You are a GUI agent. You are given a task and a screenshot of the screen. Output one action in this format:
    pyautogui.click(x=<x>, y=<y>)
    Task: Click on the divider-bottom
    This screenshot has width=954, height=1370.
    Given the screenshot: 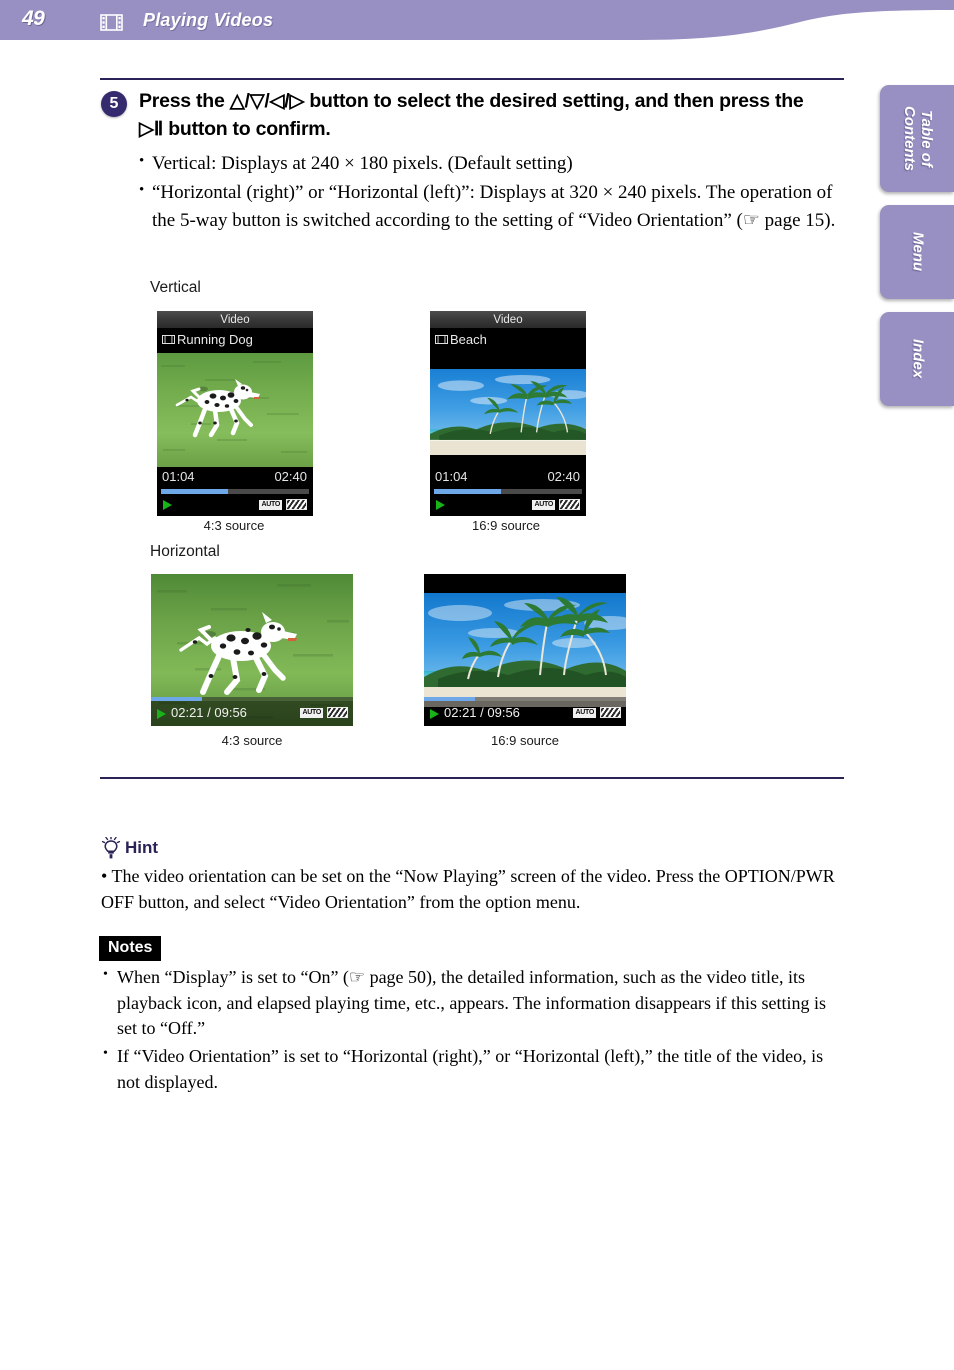 What is the action you would take?
    pyautogui.click(x=472, y=778)
    